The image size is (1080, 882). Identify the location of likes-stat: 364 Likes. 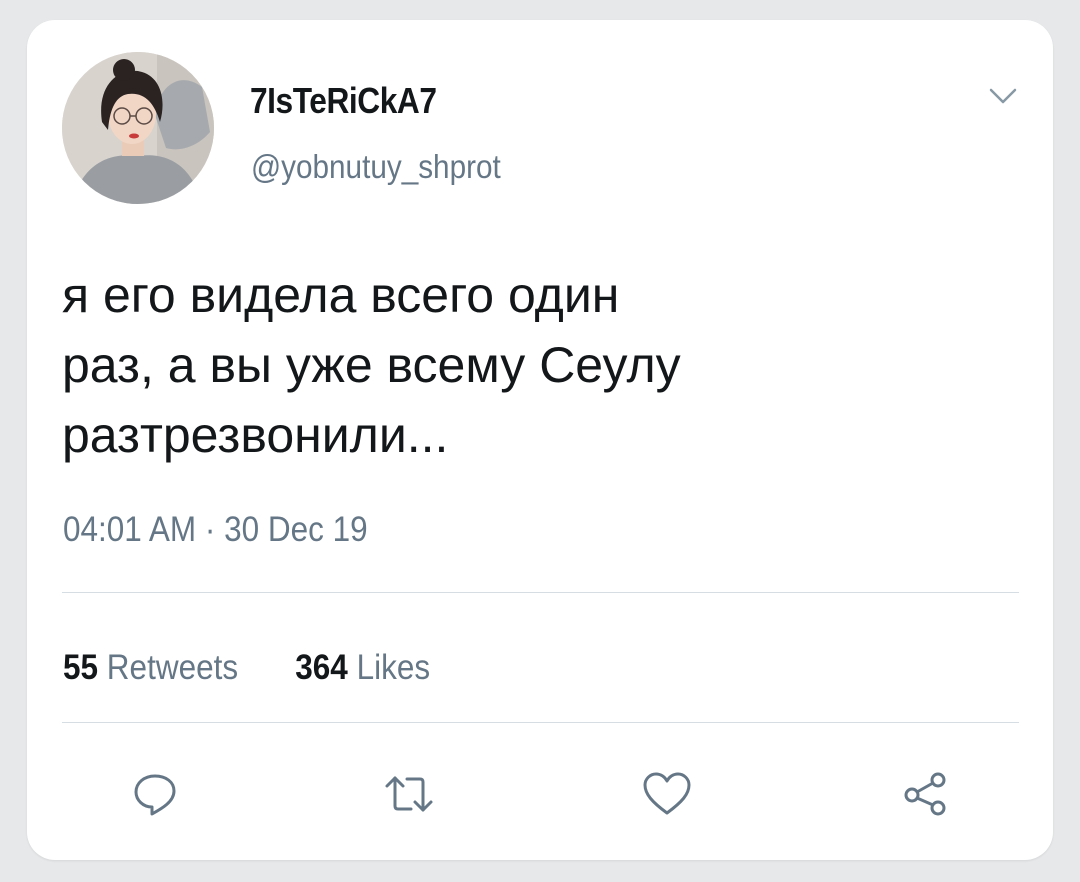
(362, 667).